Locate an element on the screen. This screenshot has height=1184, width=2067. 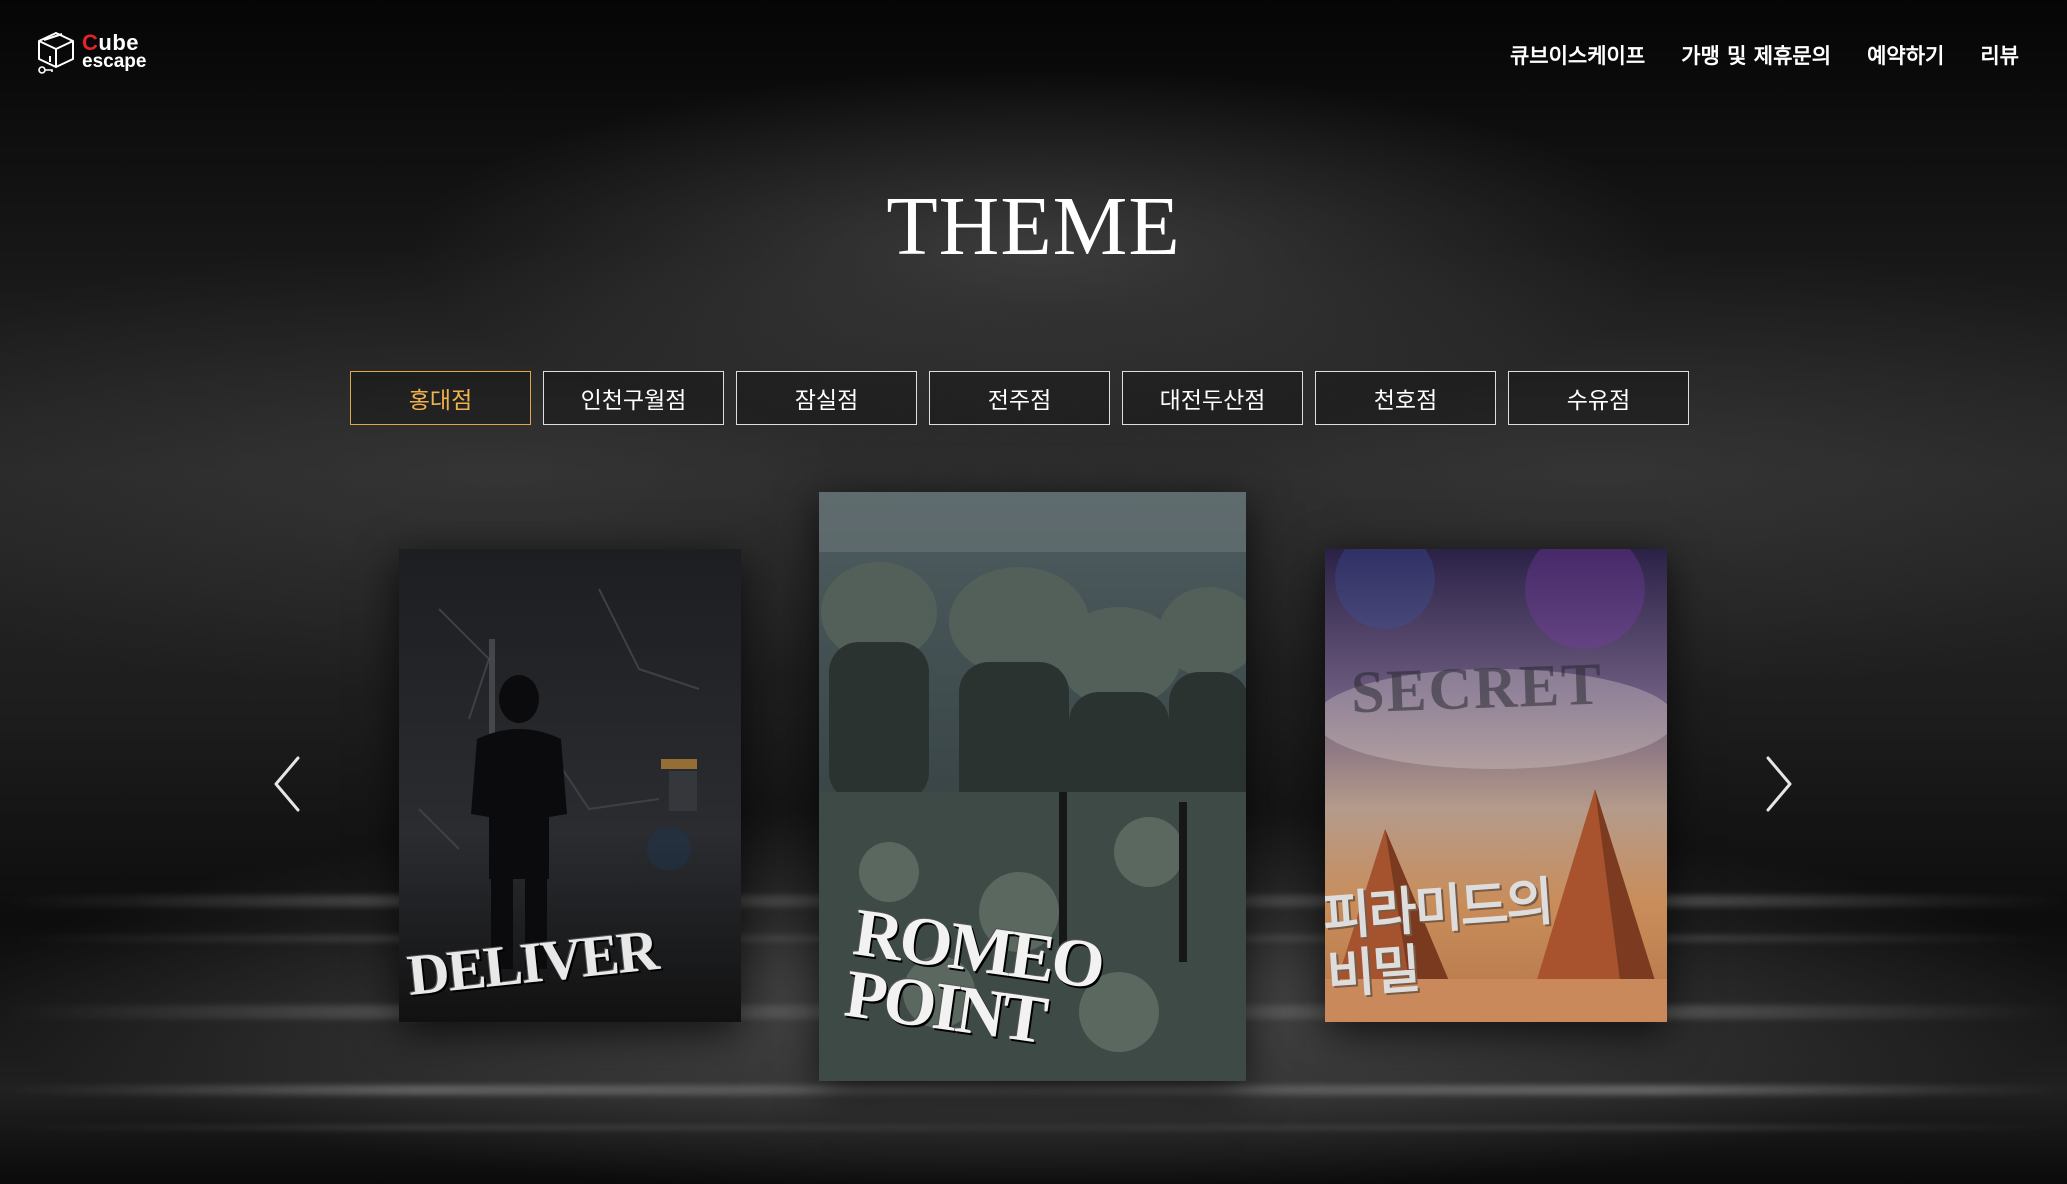
nav-item-cube-escape: 큐브이스케이프 is located at coordinates (1577, 55).